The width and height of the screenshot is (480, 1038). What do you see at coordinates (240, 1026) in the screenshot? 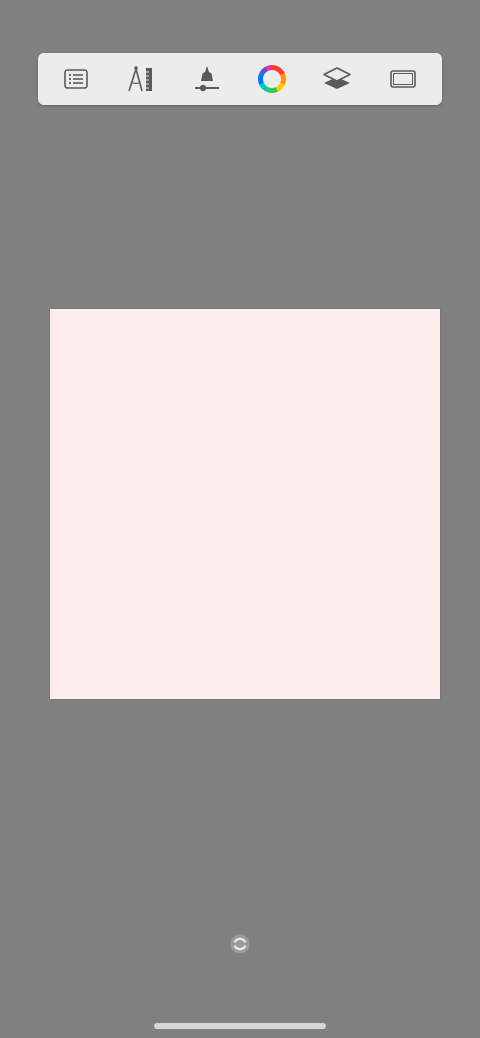
I see `home-indicator` at bounding box center [240, 1026].